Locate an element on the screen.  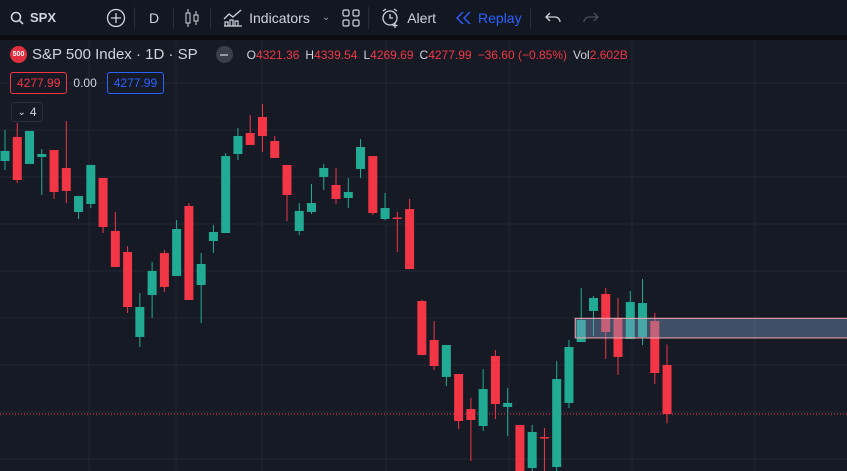
rectangle-drawing is located at coordinates (710, 328).